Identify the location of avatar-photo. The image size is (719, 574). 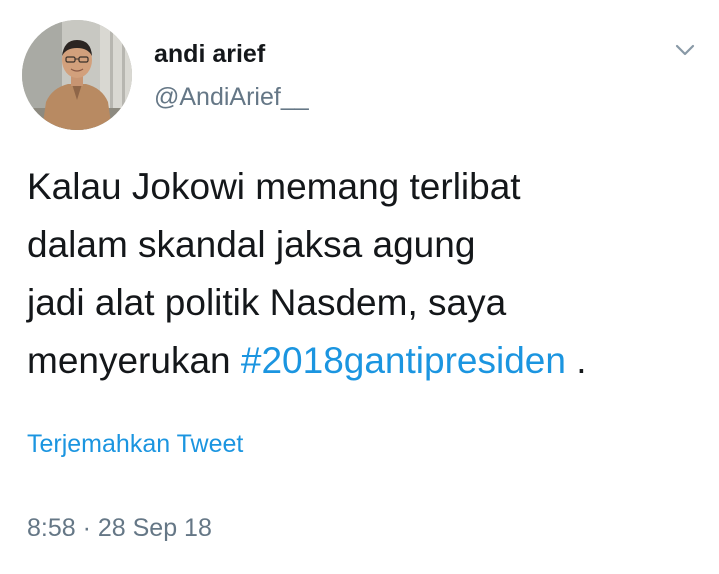
(77, 75).